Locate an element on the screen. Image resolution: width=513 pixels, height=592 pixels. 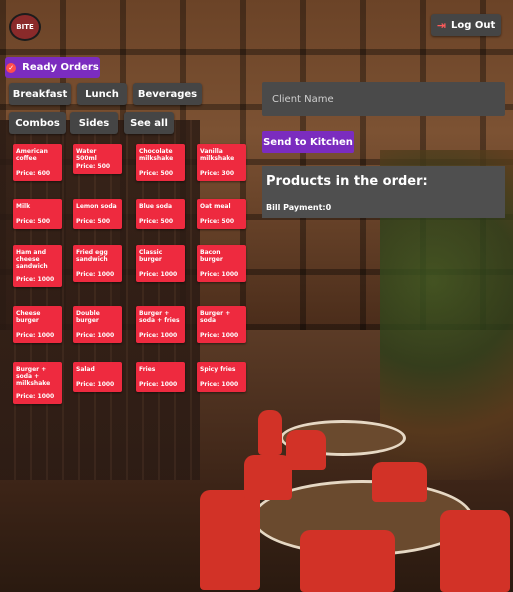
product-name: Lemon soda is located at coordinates (96, 206).